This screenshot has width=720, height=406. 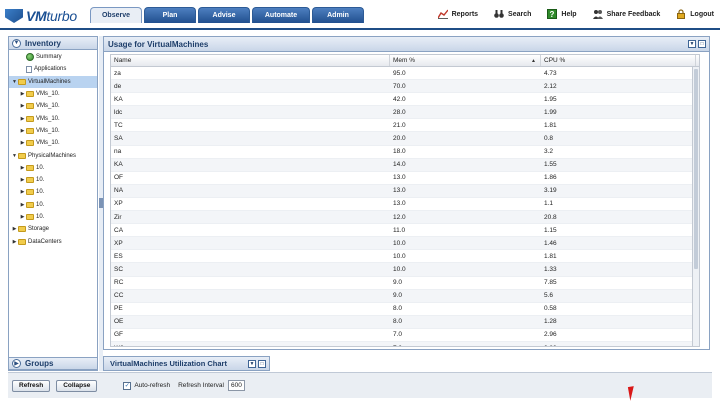 What do you see at coordinates (338, 15) in the screenshot?
I see `tab-admin: Admin` at bounding box center [338, 15].